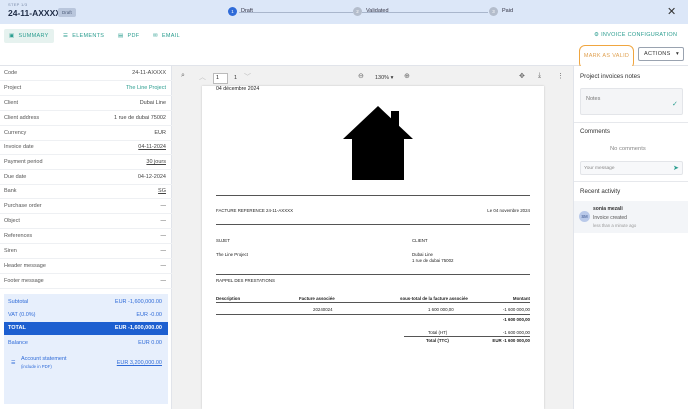 The height and width of the screenshot is (409, 688). What do you see at coordinates (493, 11) in the screenshot?
I see `step-paid-dot: 3` at bounding box center [493, 11].